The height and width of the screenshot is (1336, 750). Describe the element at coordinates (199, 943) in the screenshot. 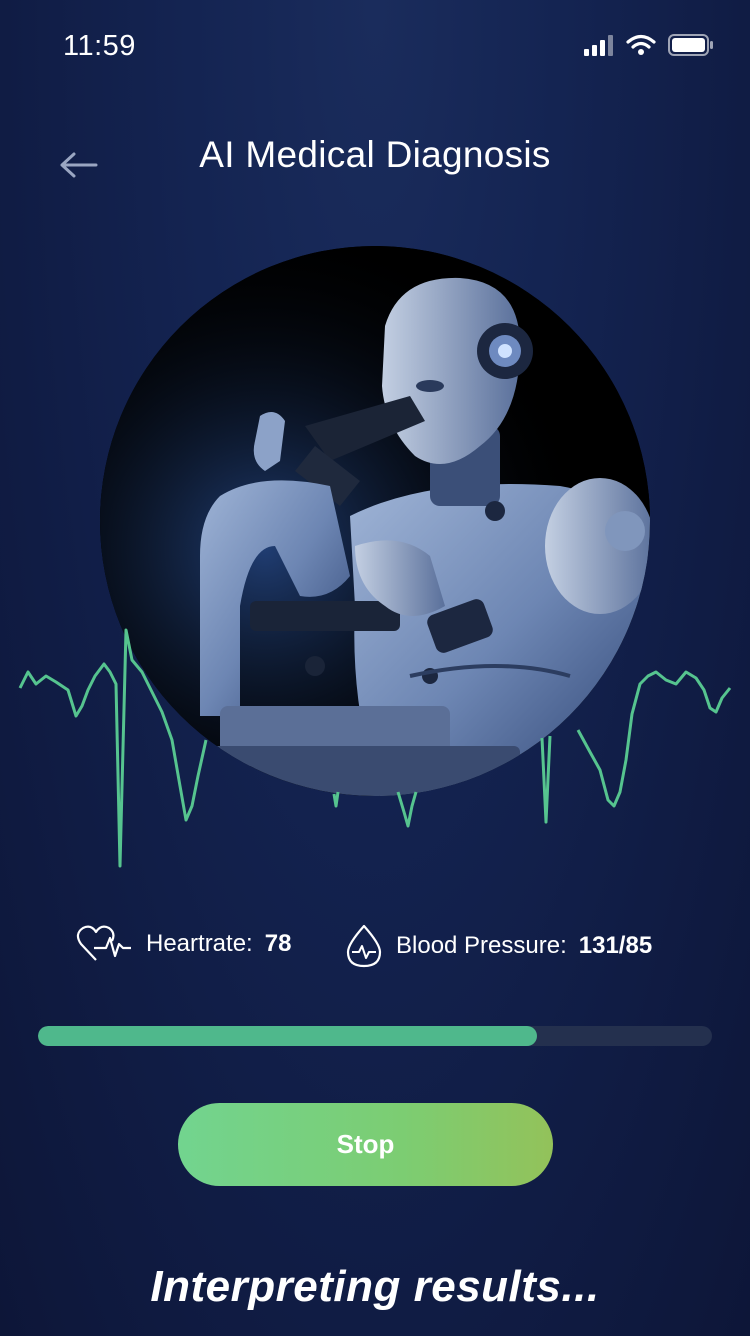

I see `heartrate-label: Heartrate:` at that location.